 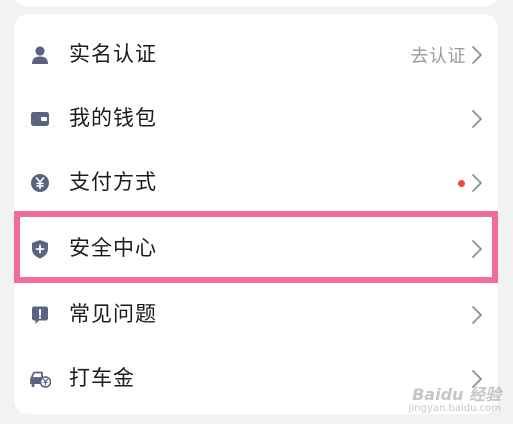 What do you see at coordinates (113, 54) in the screenshot?
I see `menu-item-label: 实名认证` at bounding box center [113, 54].